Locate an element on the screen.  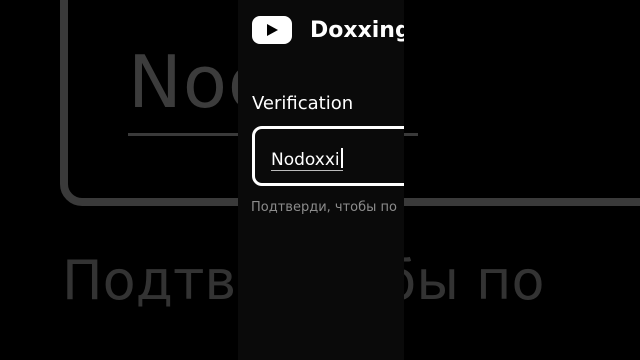
channel-header: Doxxing is located at coordinates (328, 30).